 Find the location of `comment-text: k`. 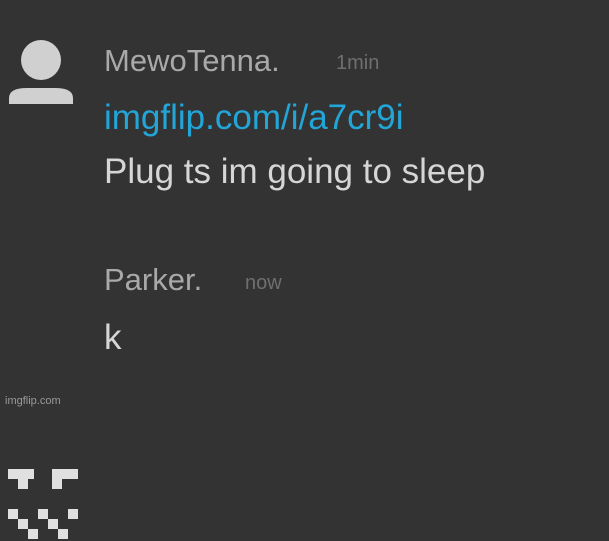

comment-text: k is located at coordinates (113, 337).